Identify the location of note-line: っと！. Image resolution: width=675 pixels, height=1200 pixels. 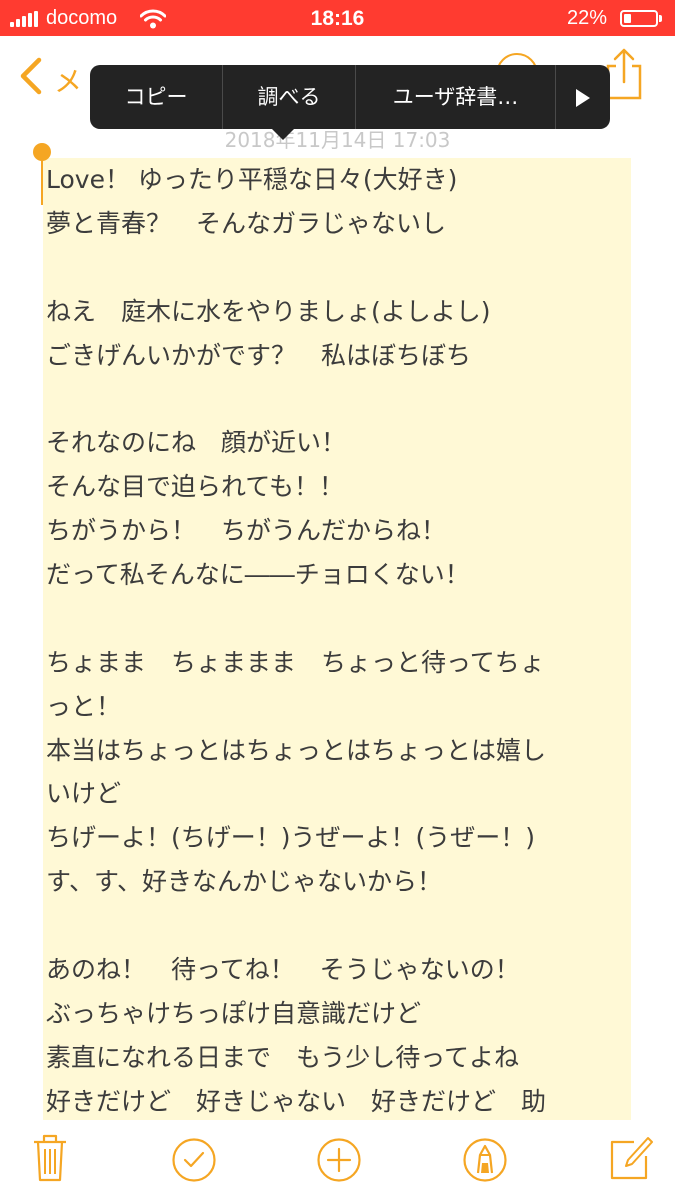
(84, 706).